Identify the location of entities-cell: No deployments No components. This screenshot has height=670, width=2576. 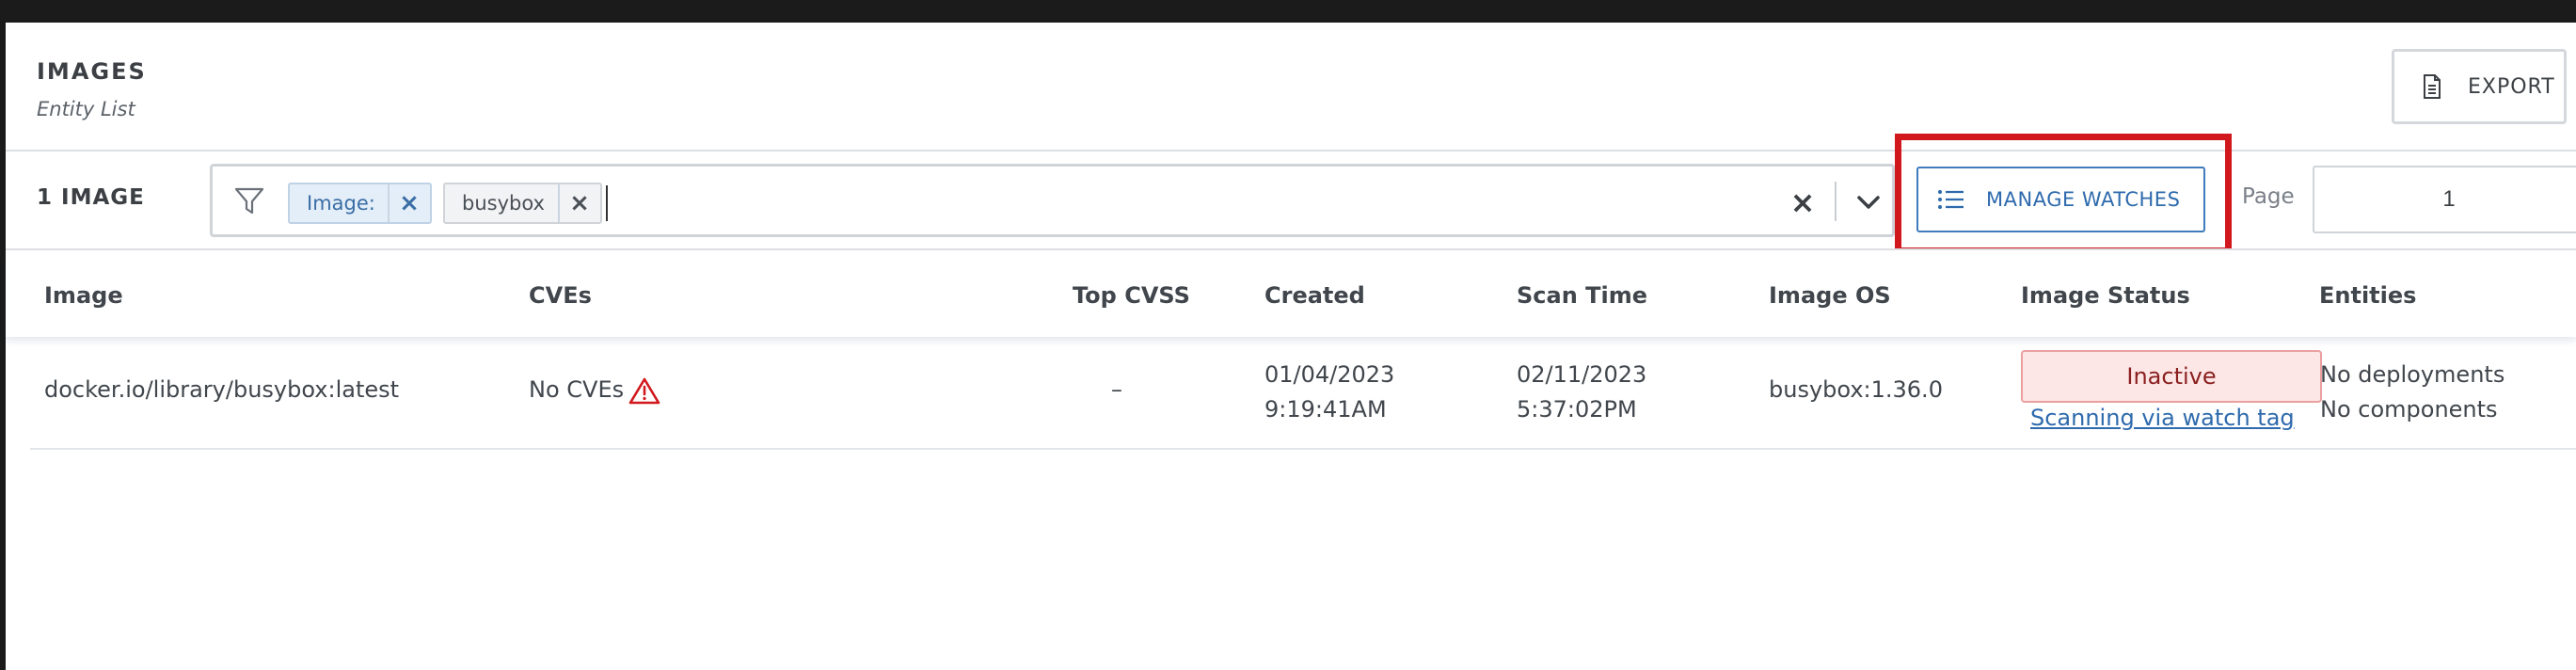
(2412, 393).